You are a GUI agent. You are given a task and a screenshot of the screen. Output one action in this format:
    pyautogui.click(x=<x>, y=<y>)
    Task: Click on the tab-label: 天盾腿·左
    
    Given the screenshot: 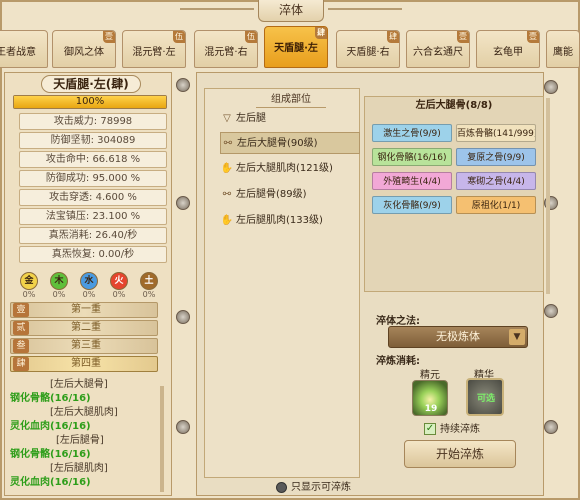 What is the action you would take?
    pyautogui.click(x=296, y=48)
    